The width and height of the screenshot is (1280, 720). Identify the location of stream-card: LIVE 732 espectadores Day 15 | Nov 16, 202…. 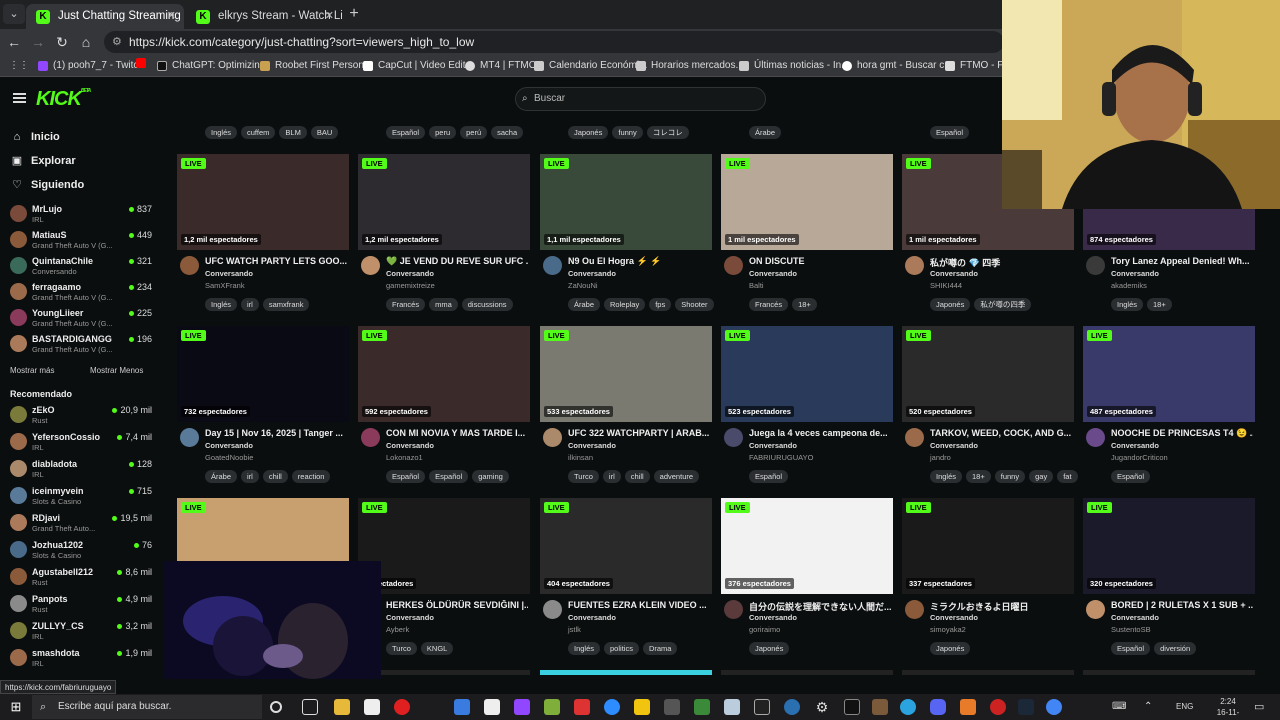
(263, 408).